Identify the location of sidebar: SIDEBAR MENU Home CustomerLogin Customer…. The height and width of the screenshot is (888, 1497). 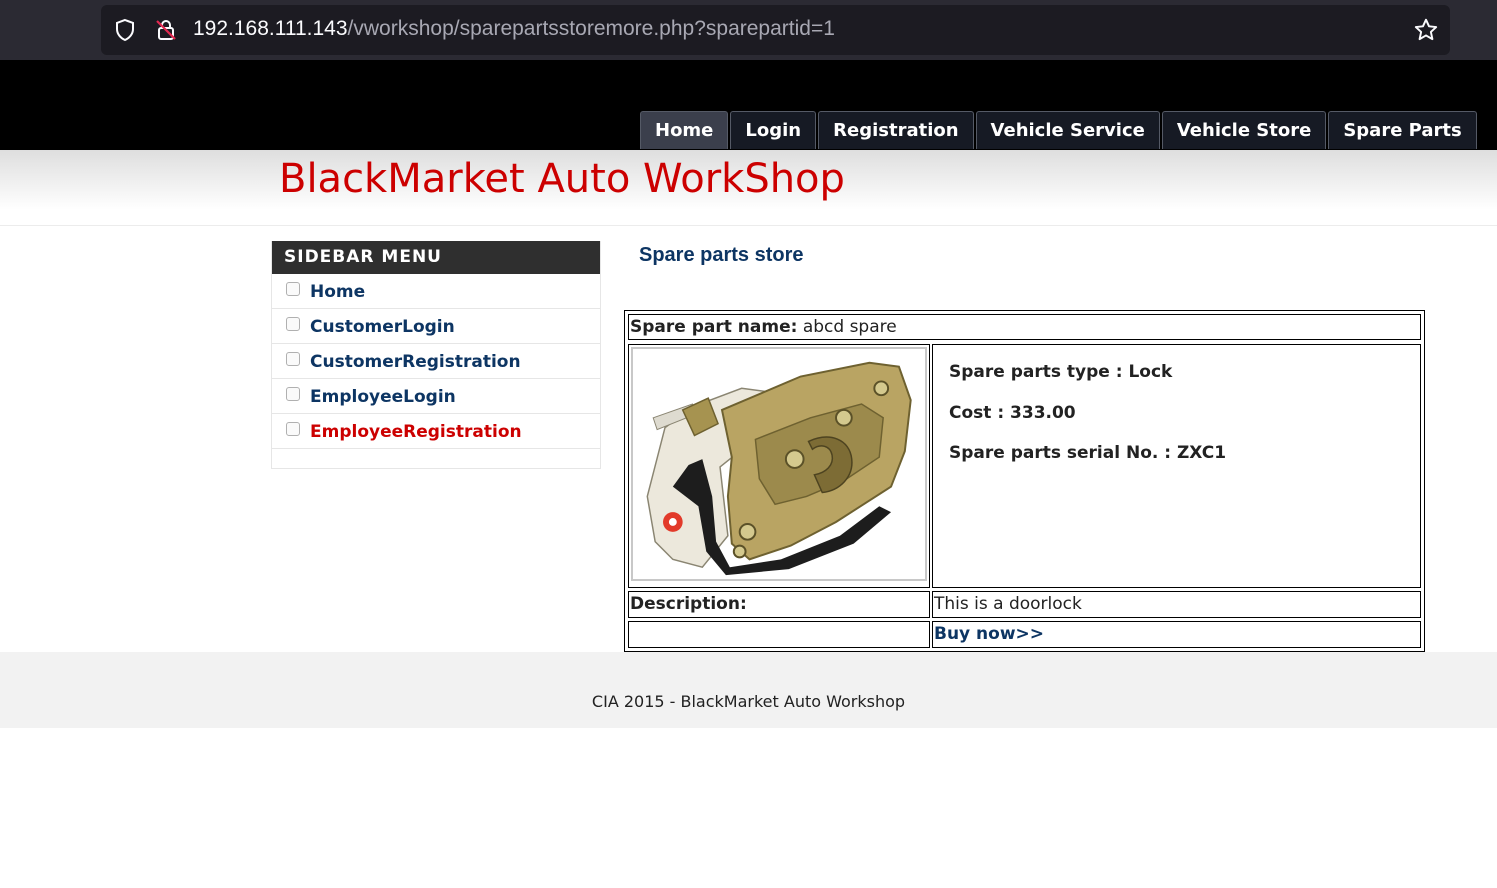
(436, 355).